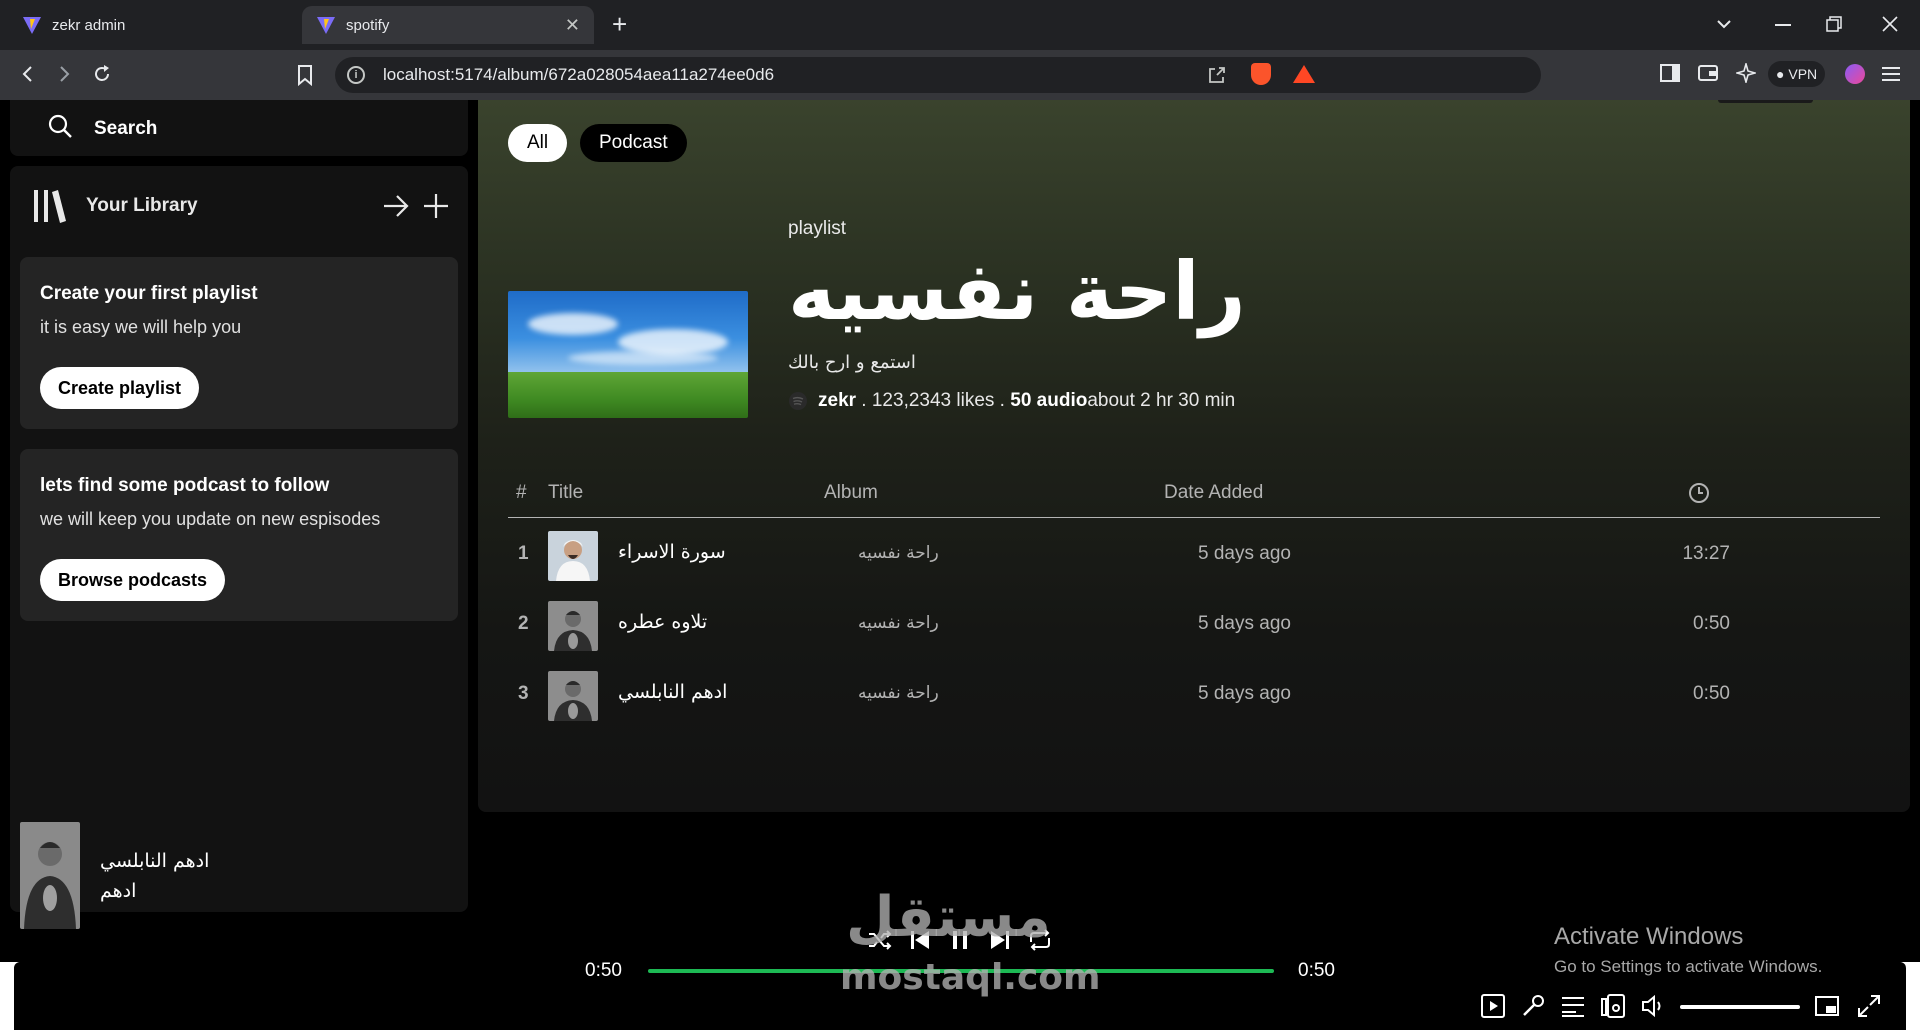 This screenshot has height=1030, width=1920. What do you see at coordinates (133, 580) in the screenshot?
I see `browse-podcasts-button: Browse podcasts` at bounding box center [133, 580].